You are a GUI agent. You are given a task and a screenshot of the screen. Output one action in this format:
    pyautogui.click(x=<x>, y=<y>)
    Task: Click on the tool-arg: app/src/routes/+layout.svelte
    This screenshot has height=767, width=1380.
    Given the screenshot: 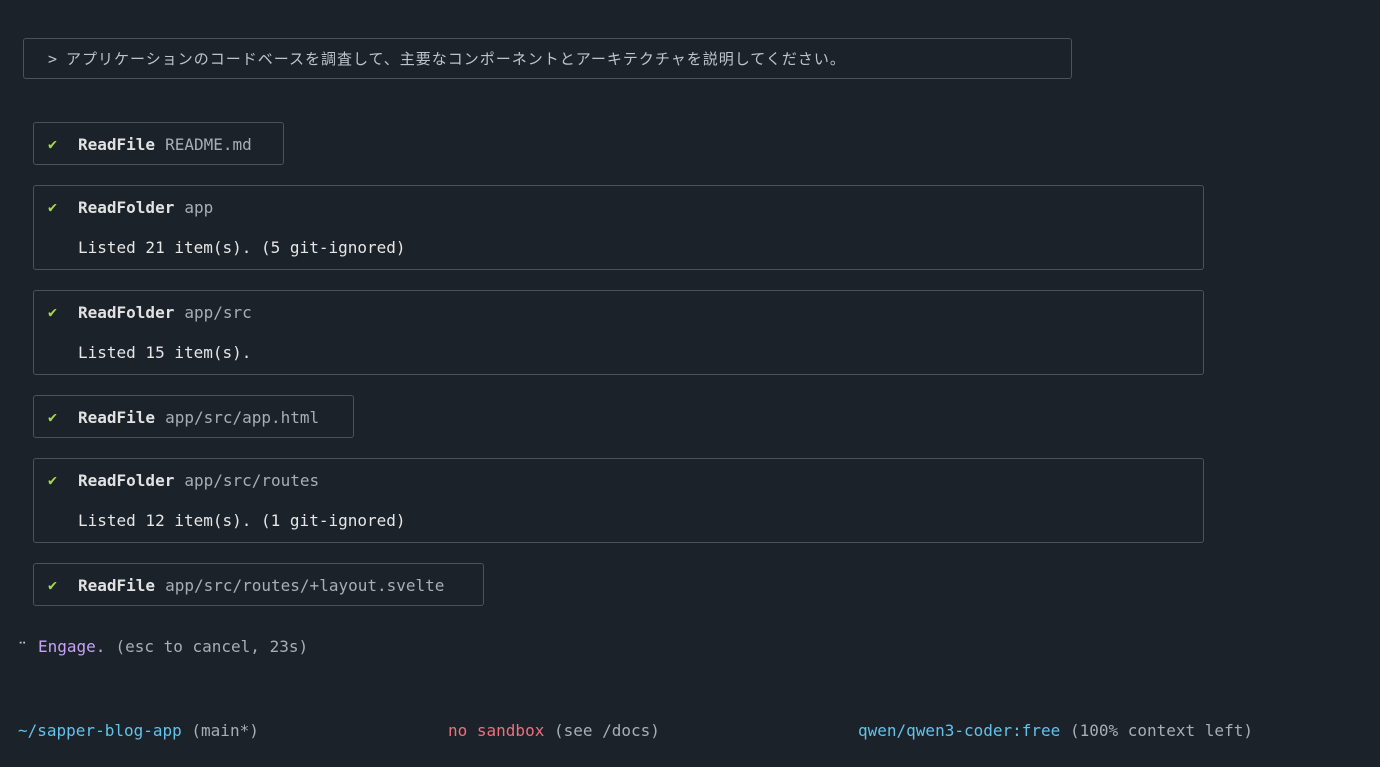 What is the action you would take?
    pyautogui.click(x=305, y=585)
    